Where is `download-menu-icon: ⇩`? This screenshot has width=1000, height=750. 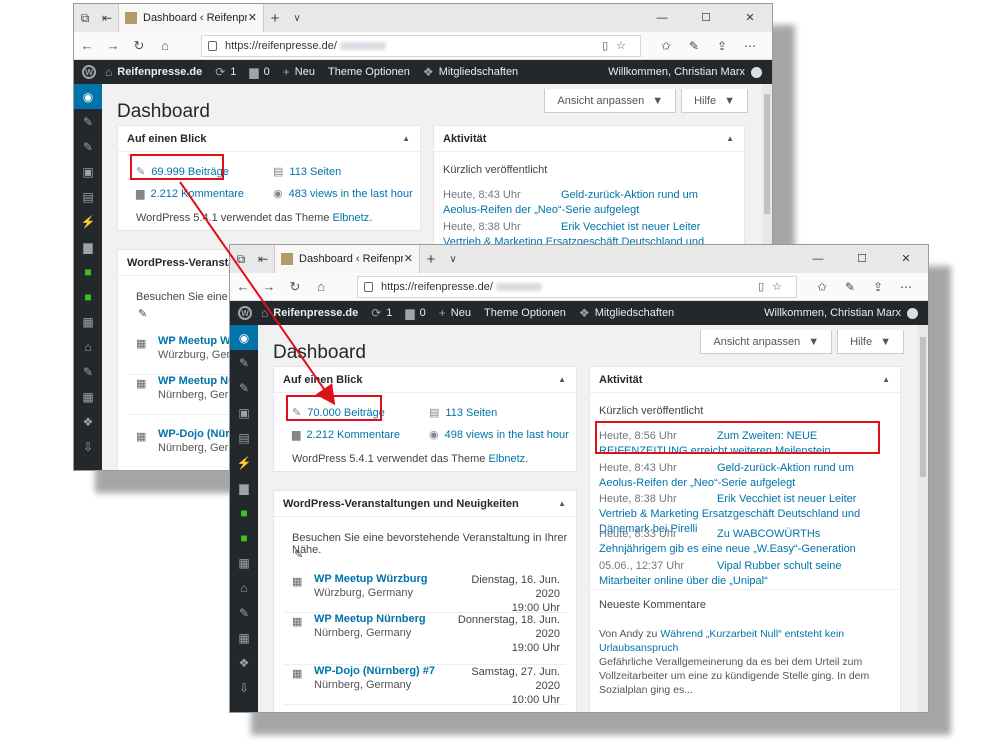 download-menu-icon: ⇩ is located at coordinates (88, 446).